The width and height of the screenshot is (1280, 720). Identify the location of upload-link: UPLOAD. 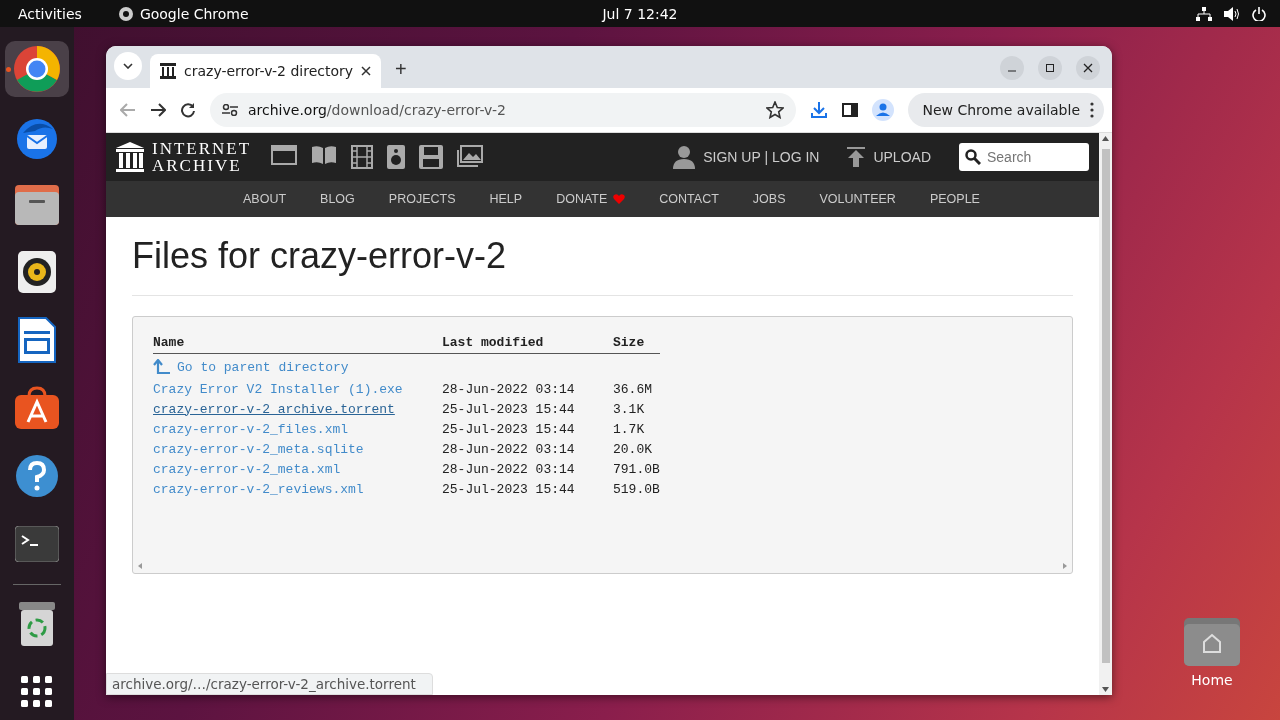
(889, 157).